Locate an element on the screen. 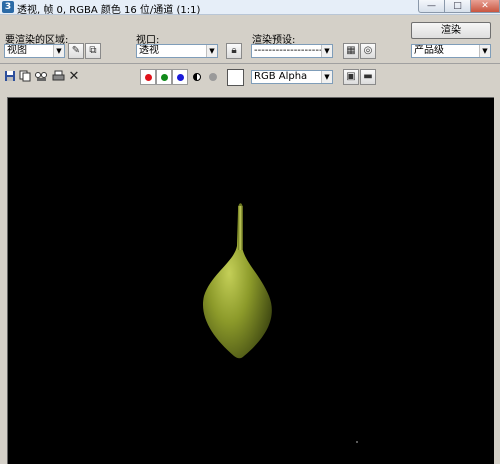 This screenshot has width=500, height=464. lock-icon: 🔒︎ is located at coordinates (234, 51).